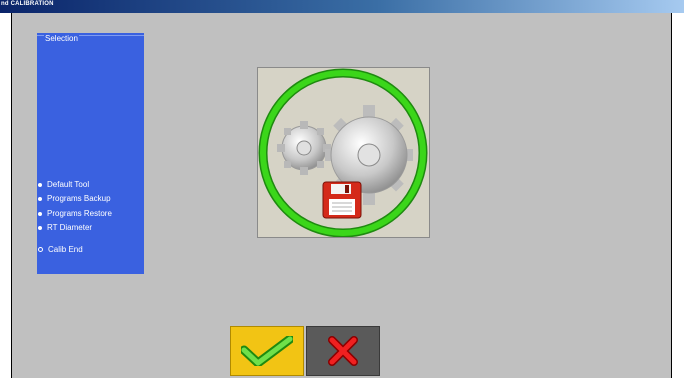  What do you see at coordinates (671, 195) in the screenshot?
I see `right-frame-border` at bounding box center [671, 195].